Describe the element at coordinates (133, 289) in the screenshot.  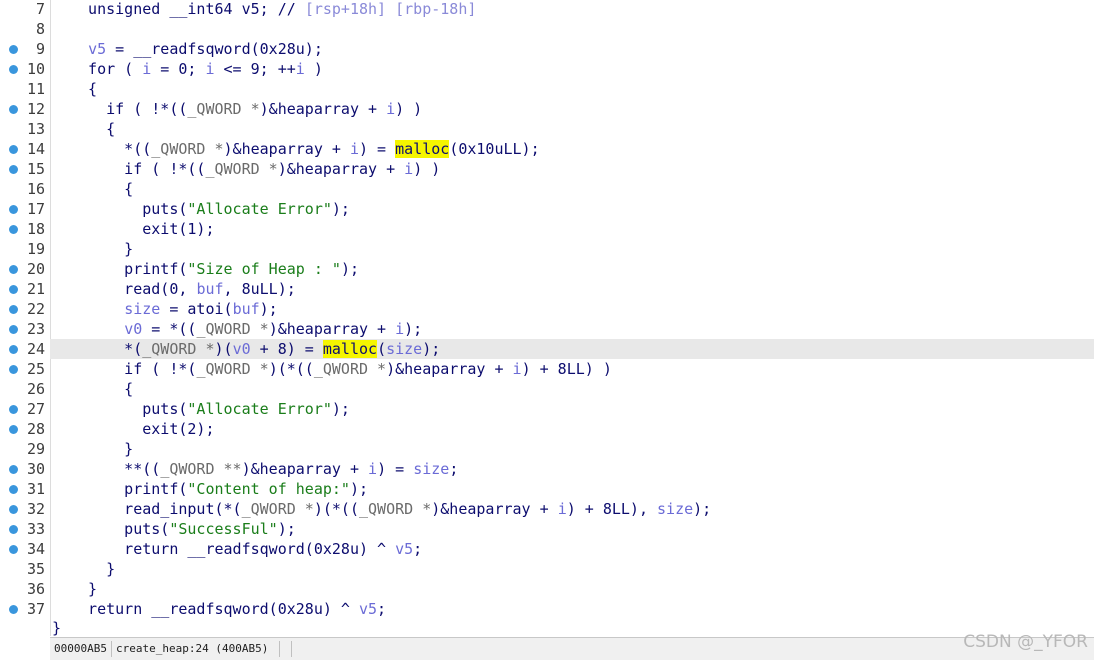
I see `code-token: read(0,` at that location.